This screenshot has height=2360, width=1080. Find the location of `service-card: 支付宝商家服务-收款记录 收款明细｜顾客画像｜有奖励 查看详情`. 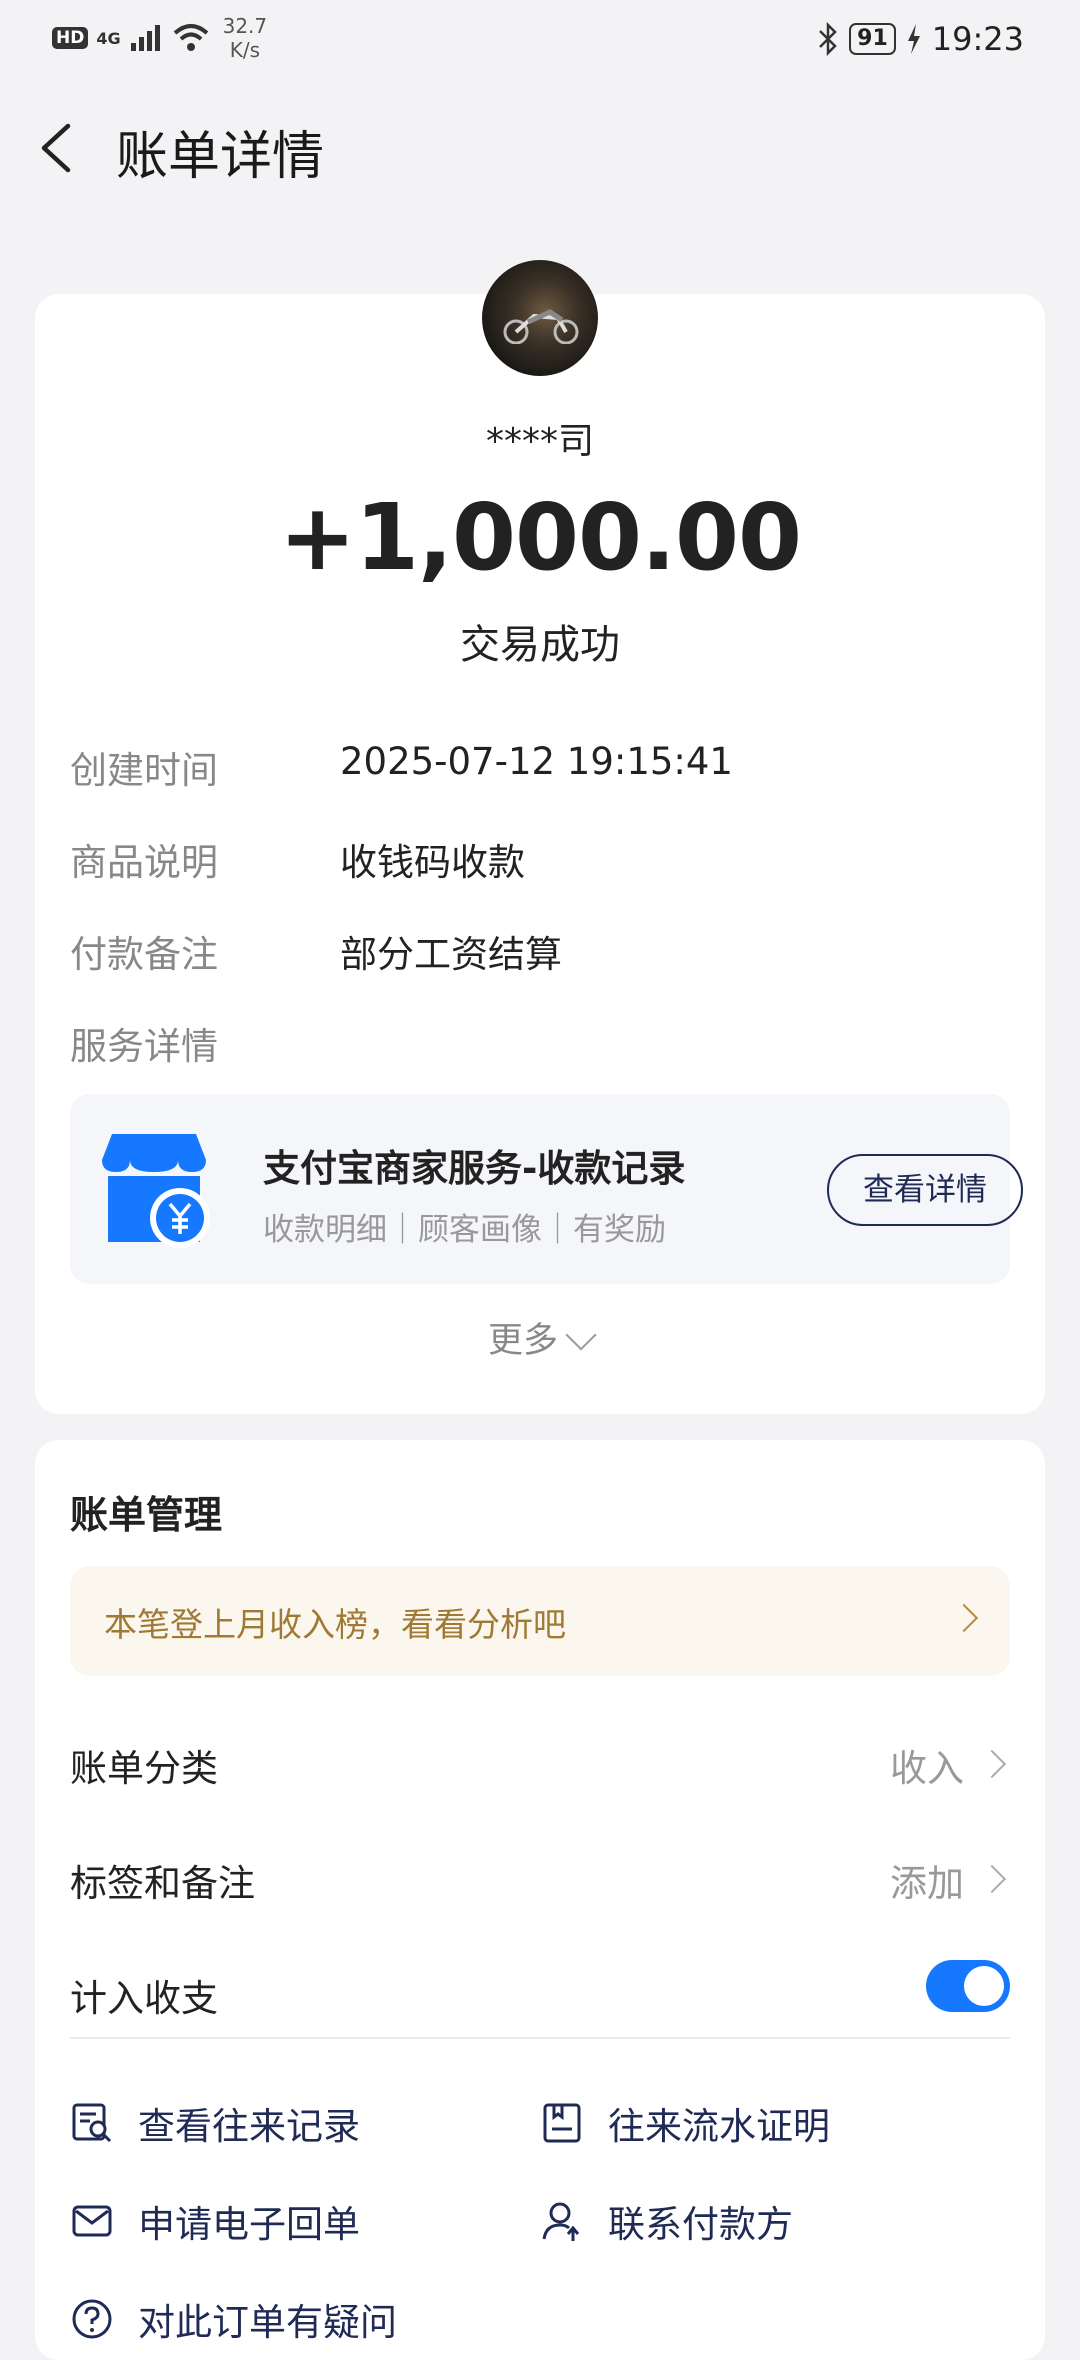

service-card: 支付宝商家服务-收款记录 收款明细｜顾客画像｜有奖励 查看详情 is located at coordinates (546, 1189).